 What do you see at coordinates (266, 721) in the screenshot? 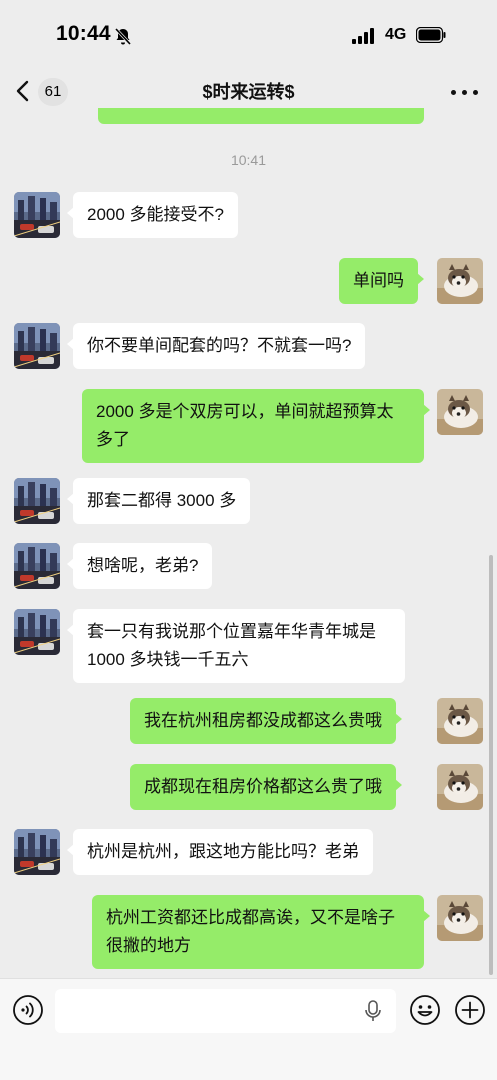
I see `message-bubble-sent: 我在杭州租房都没成都这么贵哦` at bounding box center [266, 721].